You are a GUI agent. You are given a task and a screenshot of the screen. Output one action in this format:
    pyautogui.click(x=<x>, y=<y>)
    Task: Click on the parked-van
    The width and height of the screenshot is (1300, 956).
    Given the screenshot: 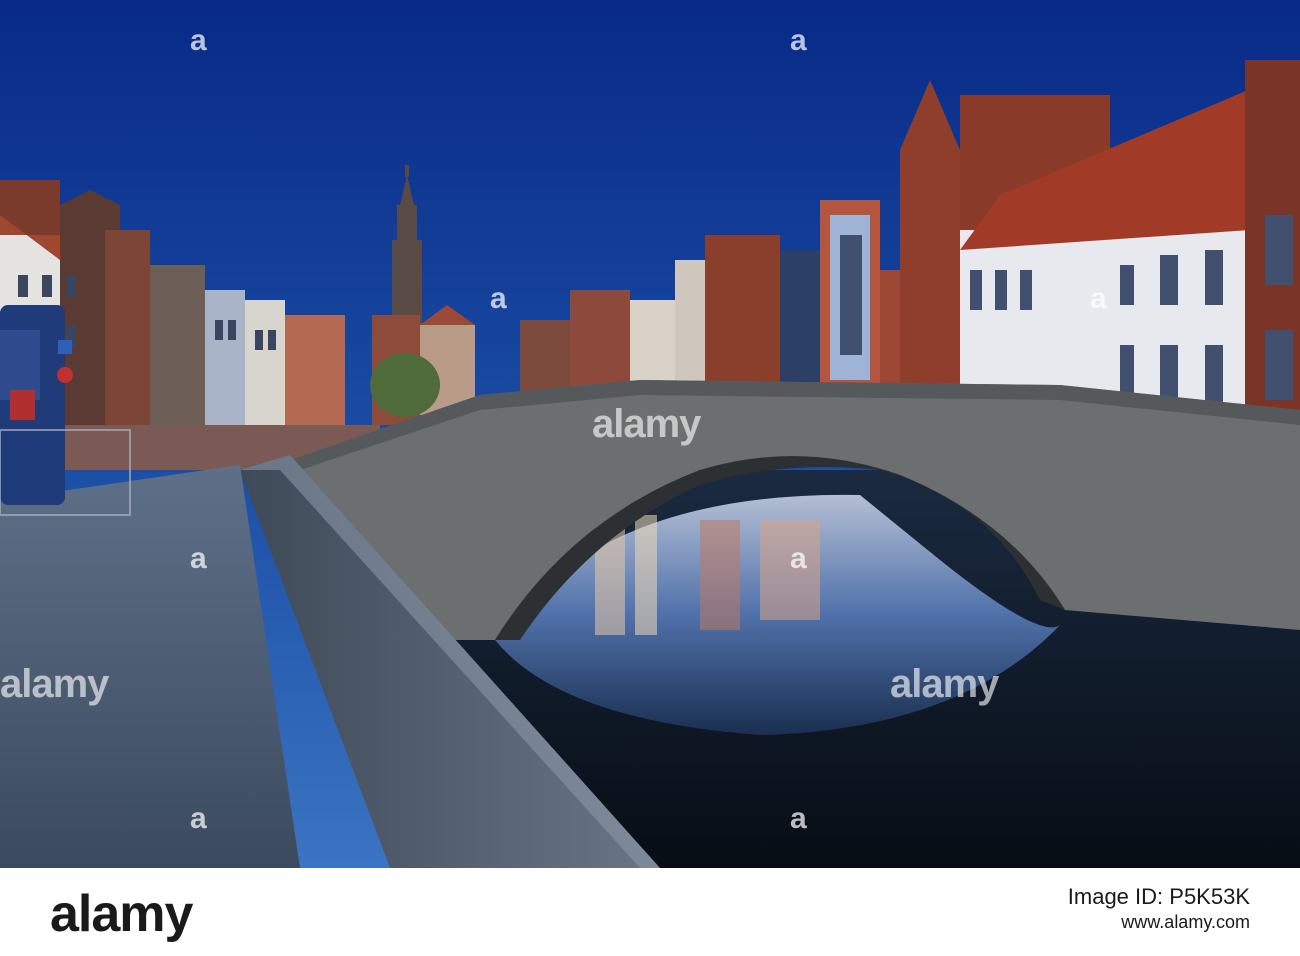 What is the action you would take?
    pyautogui.click(x=32, y=405)
    